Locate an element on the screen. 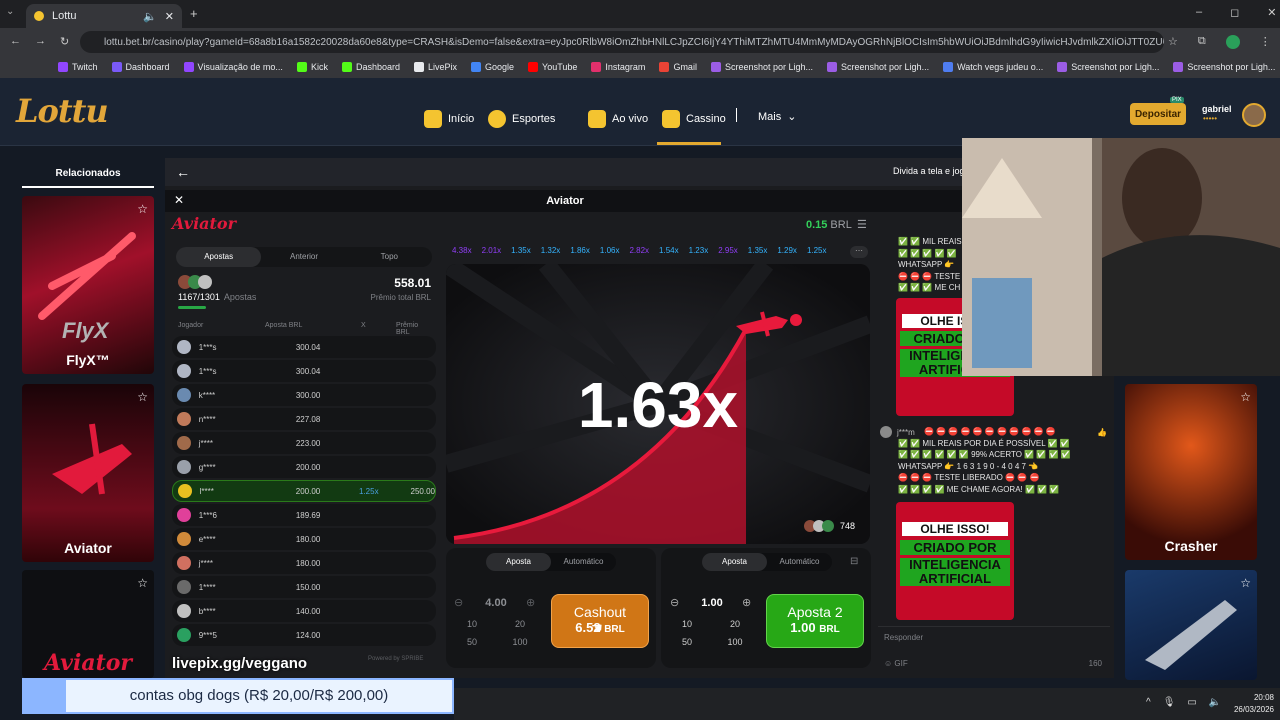 The width and height of the screenshot is (1280, 720). site-logo: Lottu is located at coordinates (62, 111).